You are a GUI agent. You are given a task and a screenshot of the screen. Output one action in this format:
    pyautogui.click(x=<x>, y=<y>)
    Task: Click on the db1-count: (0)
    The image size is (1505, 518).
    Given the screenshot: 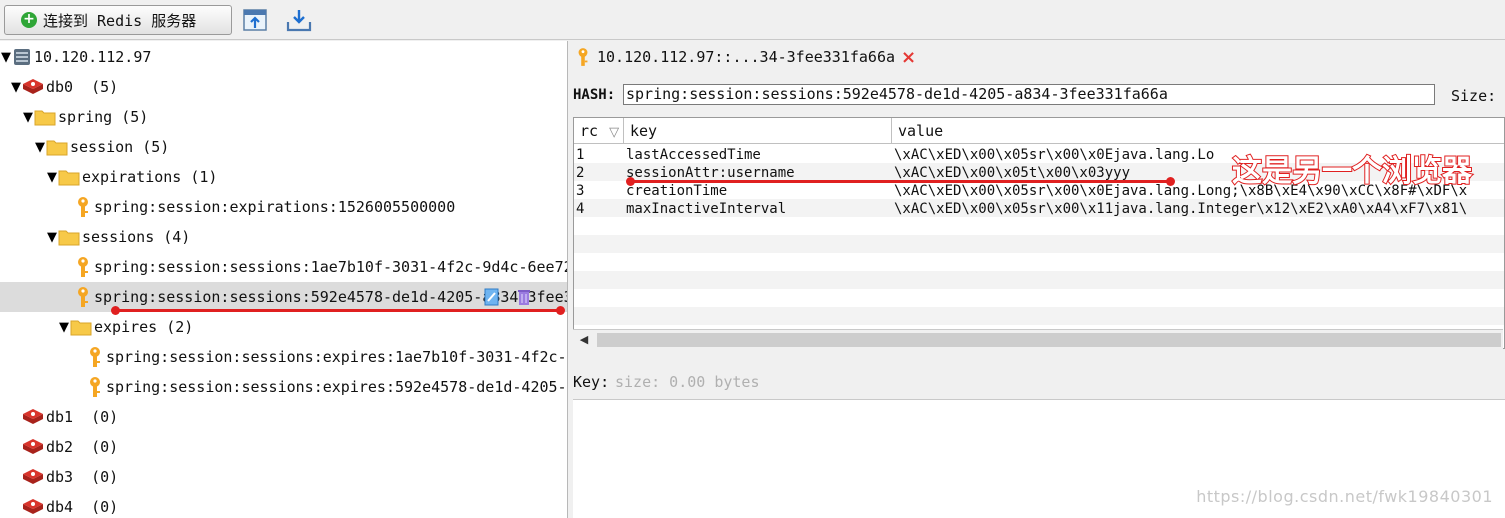 What is the action you would take?
    pyautogui.click(x=105, y=417)
    